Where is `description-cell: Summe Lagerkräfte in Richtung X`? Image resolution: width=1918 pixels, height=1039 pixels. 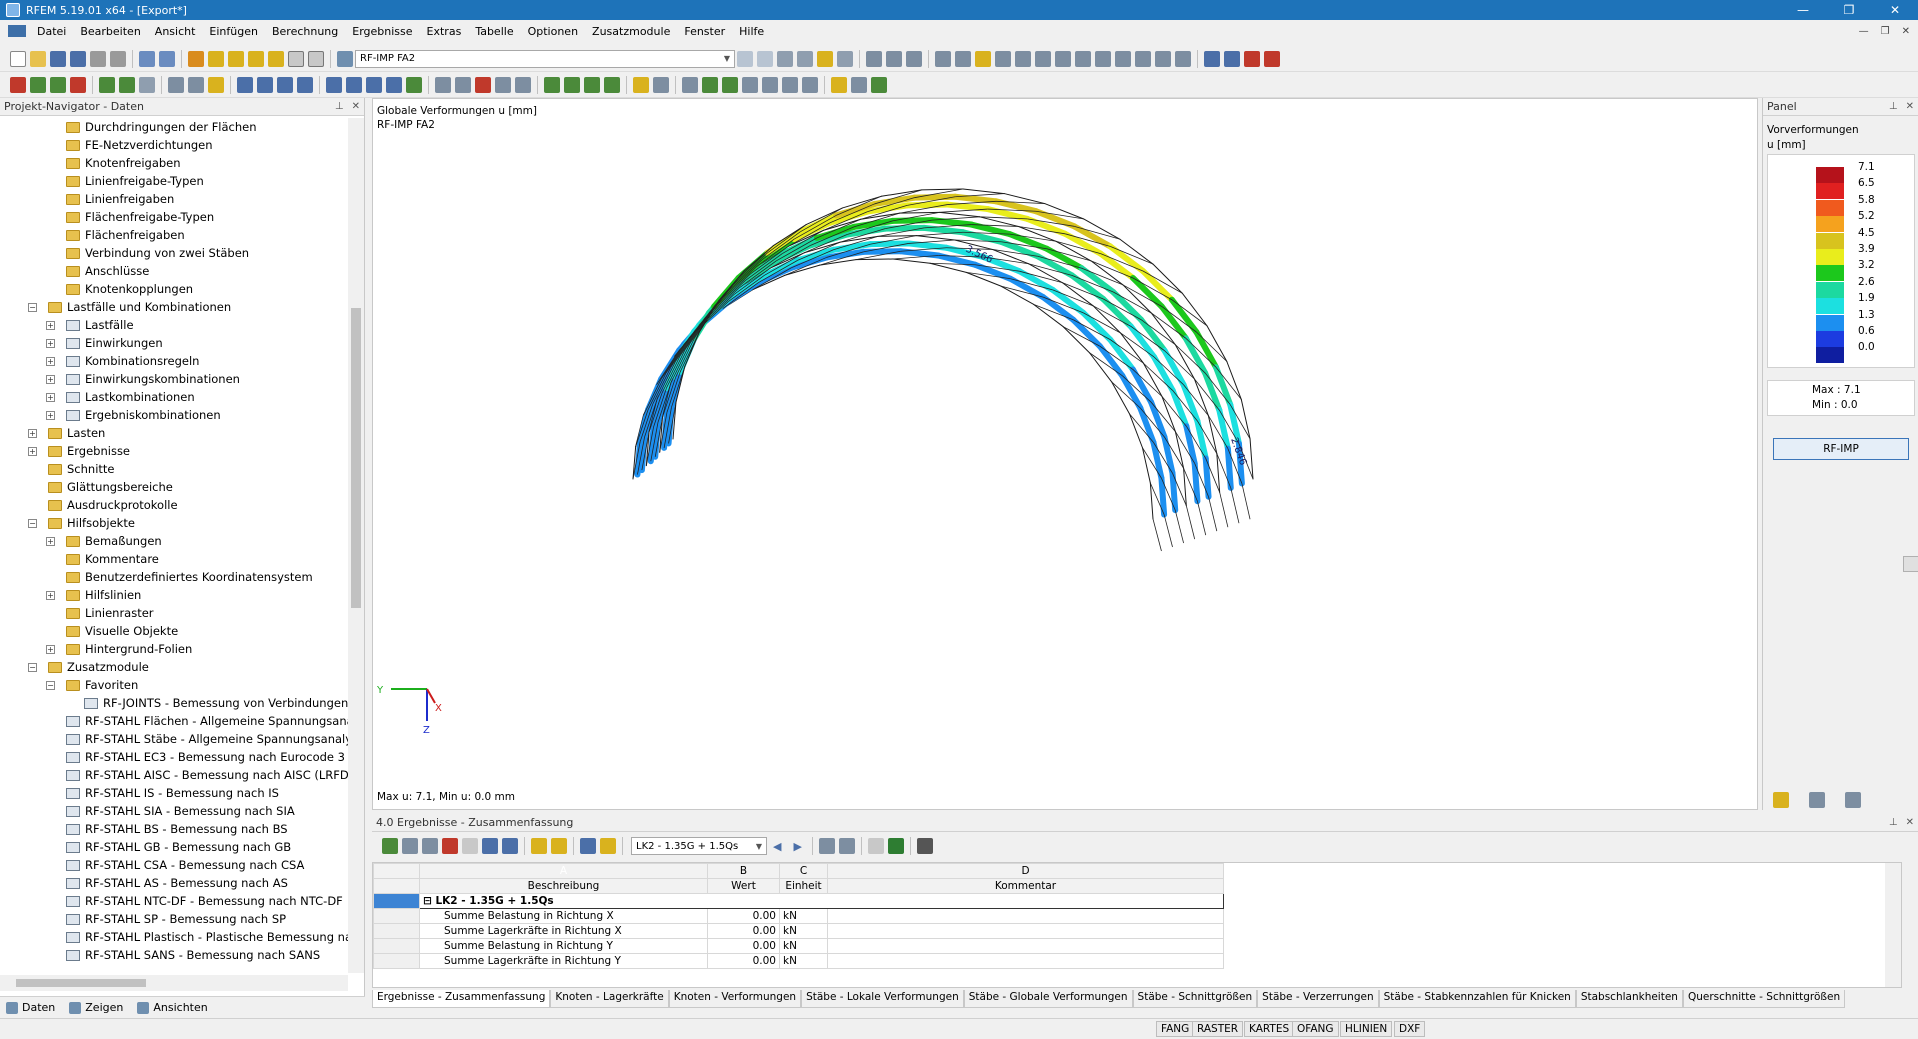 description-cell: Summe Lagerkräfte in Richtung X is located at coordinates (563, 931).